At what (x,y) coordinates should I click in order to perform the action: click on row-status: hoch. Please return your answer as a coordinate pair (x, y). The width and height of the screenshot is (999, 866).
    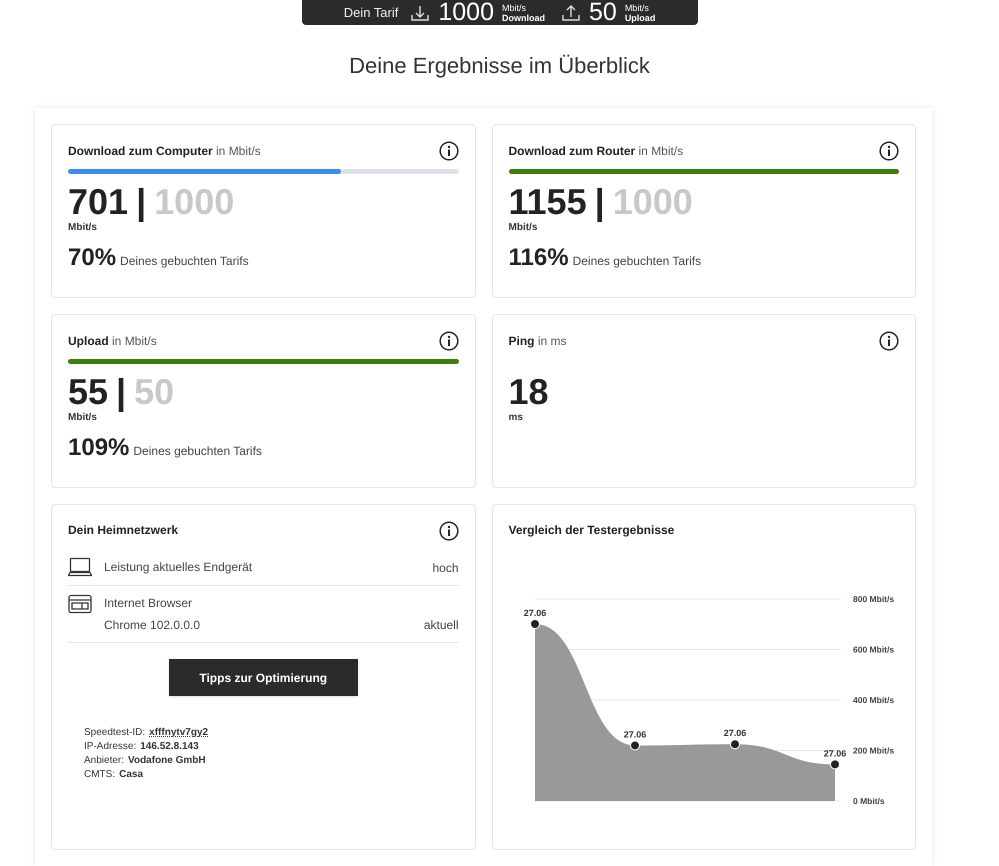
    Looking at the image, I should click on (445, 568).